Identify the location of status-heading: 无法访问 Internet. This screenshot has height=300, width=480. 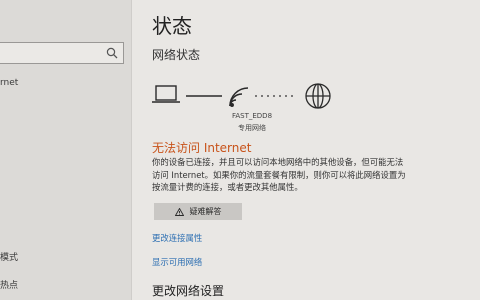
(202, 148).